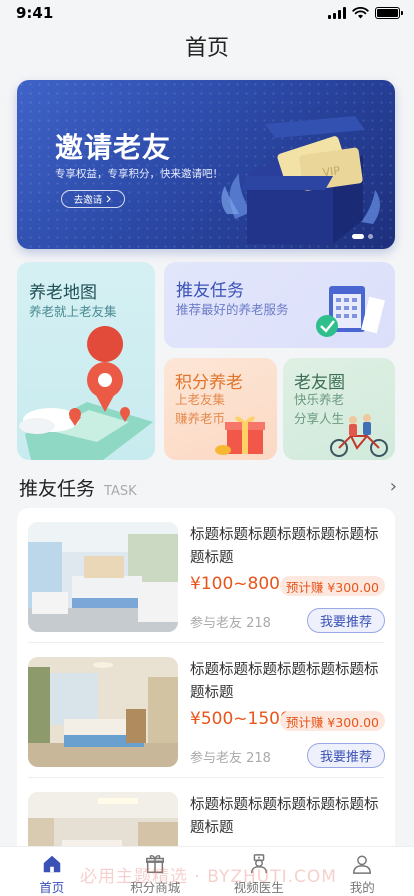 The width and height of the screenshot is (414, 896). What do you see at coordinates (155, 864) in the screenshot?
I see `gift-icon` at bounding box center [155, 864].